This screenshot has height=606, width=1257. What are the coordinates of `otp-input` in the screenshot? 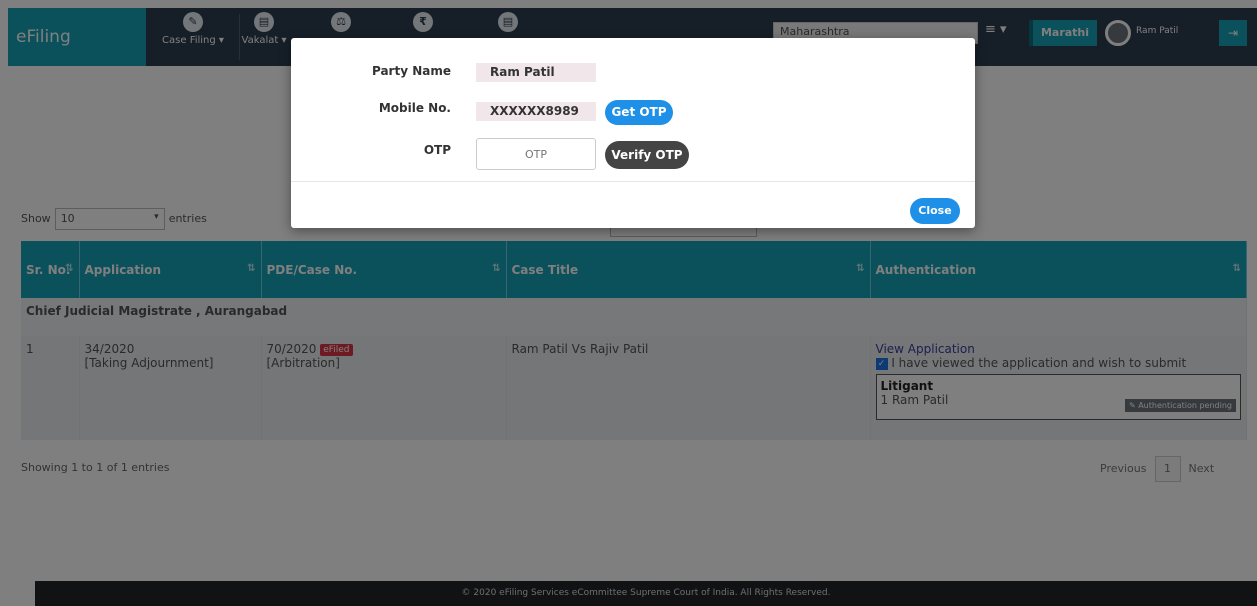 It's located at (536, 154).